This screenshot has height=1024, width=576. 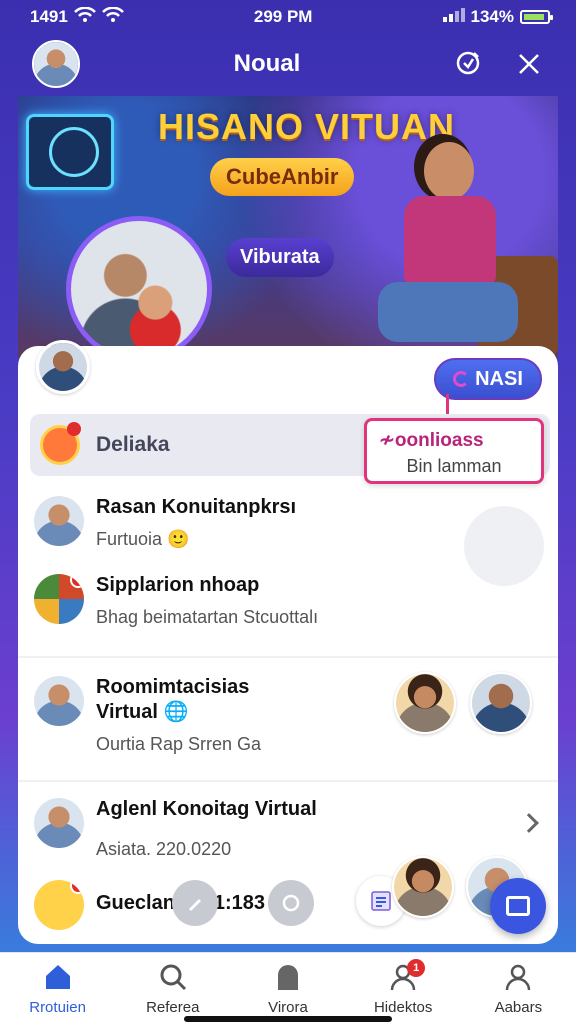 What do you see at coordinates (461, 379) in the screenshot?
I see `loading-icon` at bounding box center [461, 379].